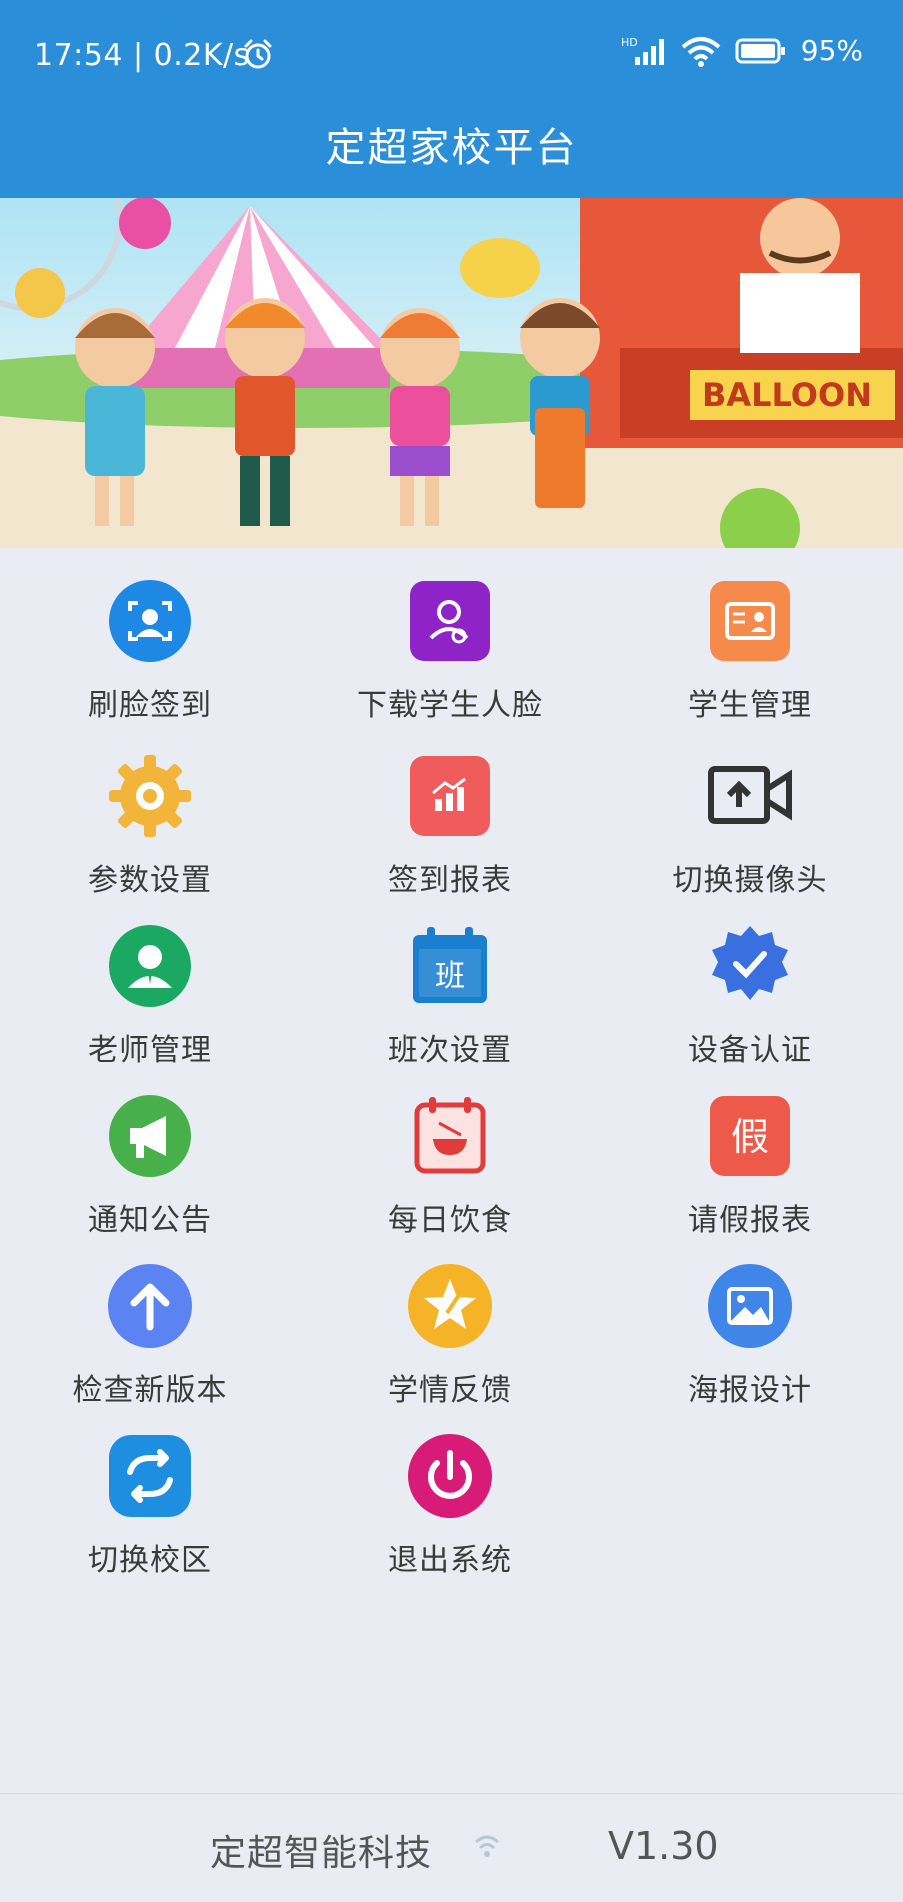 The height and width of the screenshot is (1902, 903). What do you see at coordinates (321, 1853) in the screenshot?
I see `company-name: 定超智能科技` at bounding box center [321, 1853].